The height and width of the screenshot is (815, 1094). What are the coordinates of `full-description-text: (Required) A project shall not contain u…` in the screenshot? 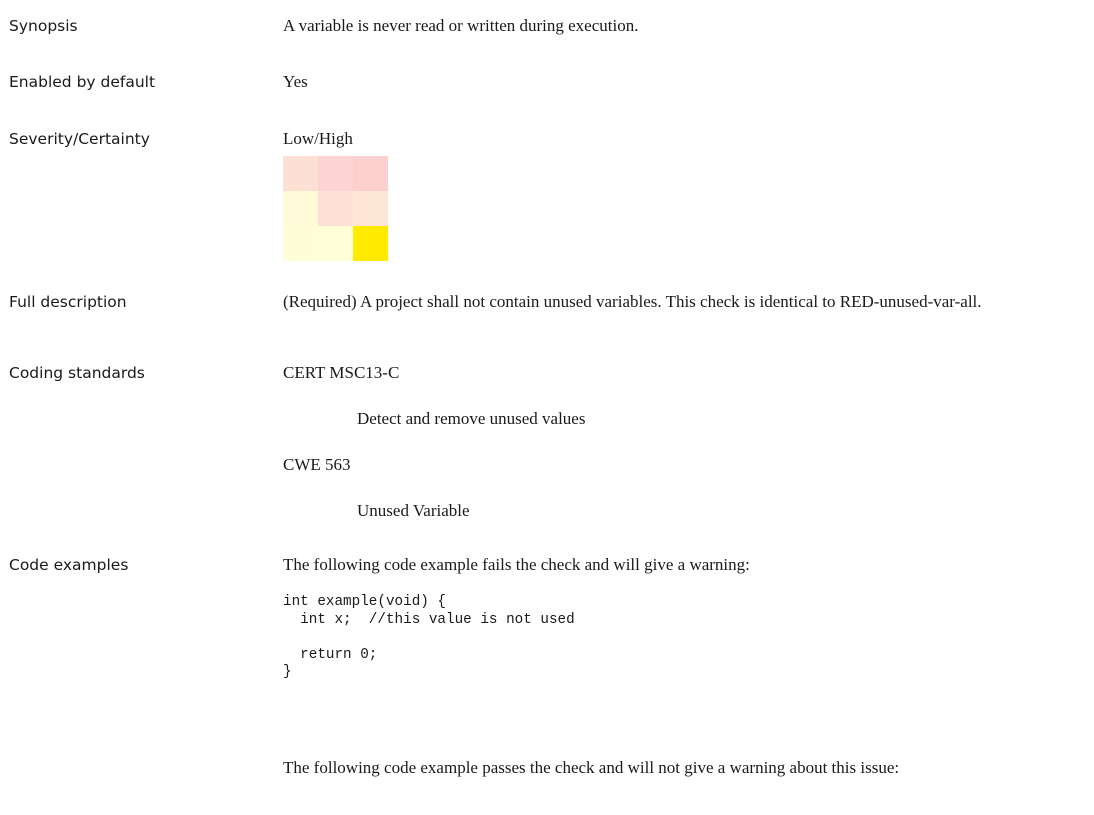 It's located at (632, 301).